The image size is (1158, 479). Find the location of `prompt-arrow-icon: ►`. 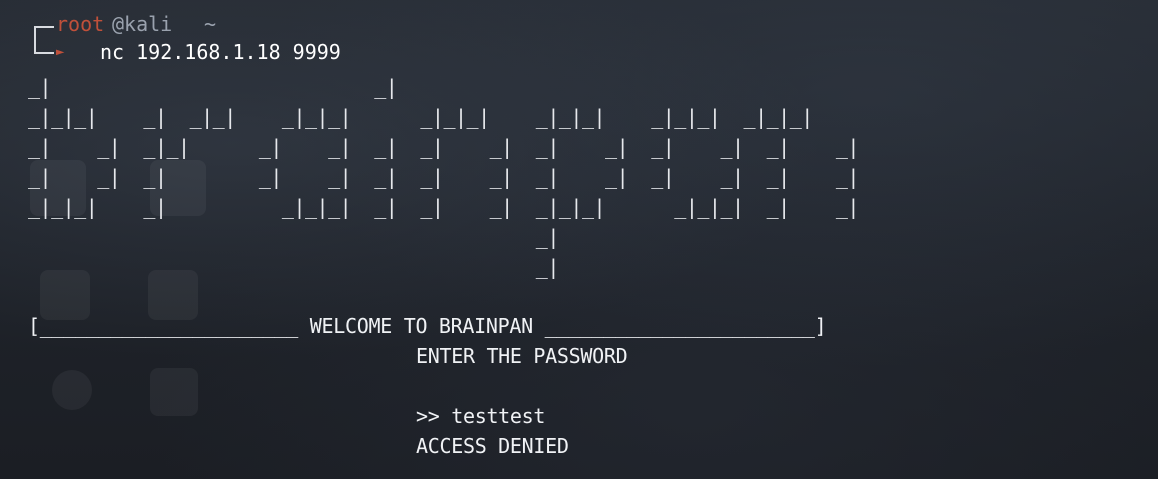

prompt-arrow-icon: ► is located at coordinates (60, 52).